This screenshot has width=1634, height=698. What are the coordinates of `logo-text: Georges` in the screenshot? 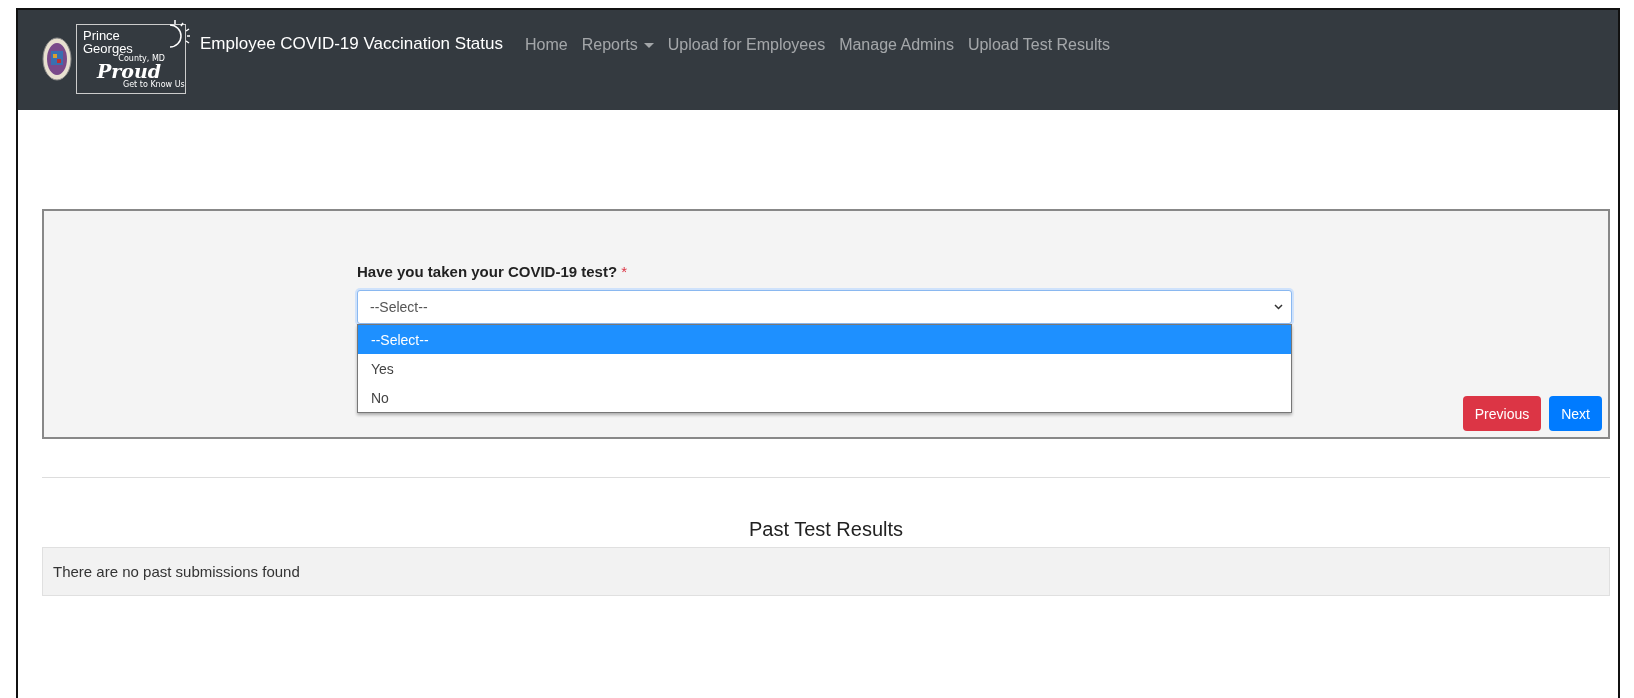 It's located at (108, 48).